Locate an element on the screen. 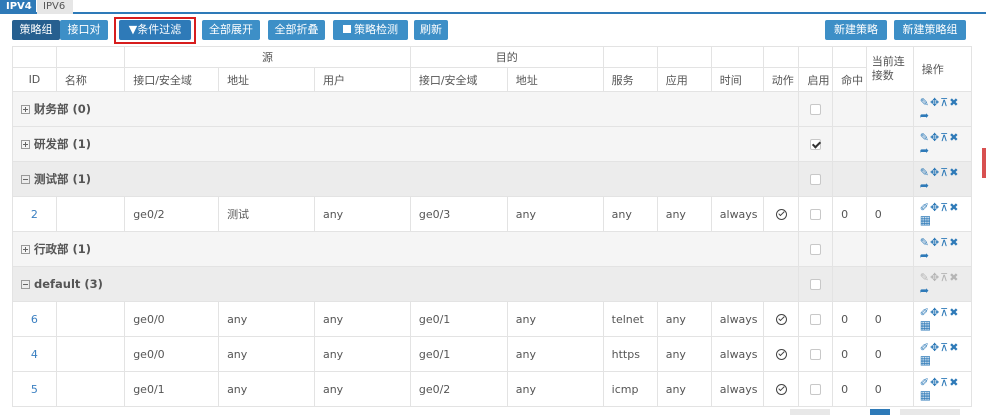 The width and height of the screenshot is (986, 415). filter-button: ▼条件过滤 is located at coordinates (155, 30).